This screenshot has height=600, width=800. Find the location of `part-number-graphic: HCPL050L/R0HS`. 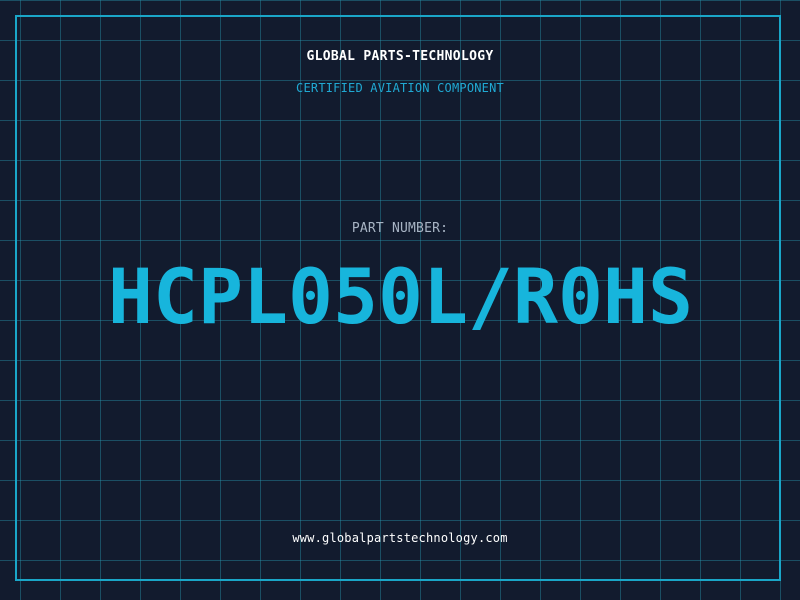

part-number-graphic: HCPL050L/R0HS is located at coordinates (400, 296).